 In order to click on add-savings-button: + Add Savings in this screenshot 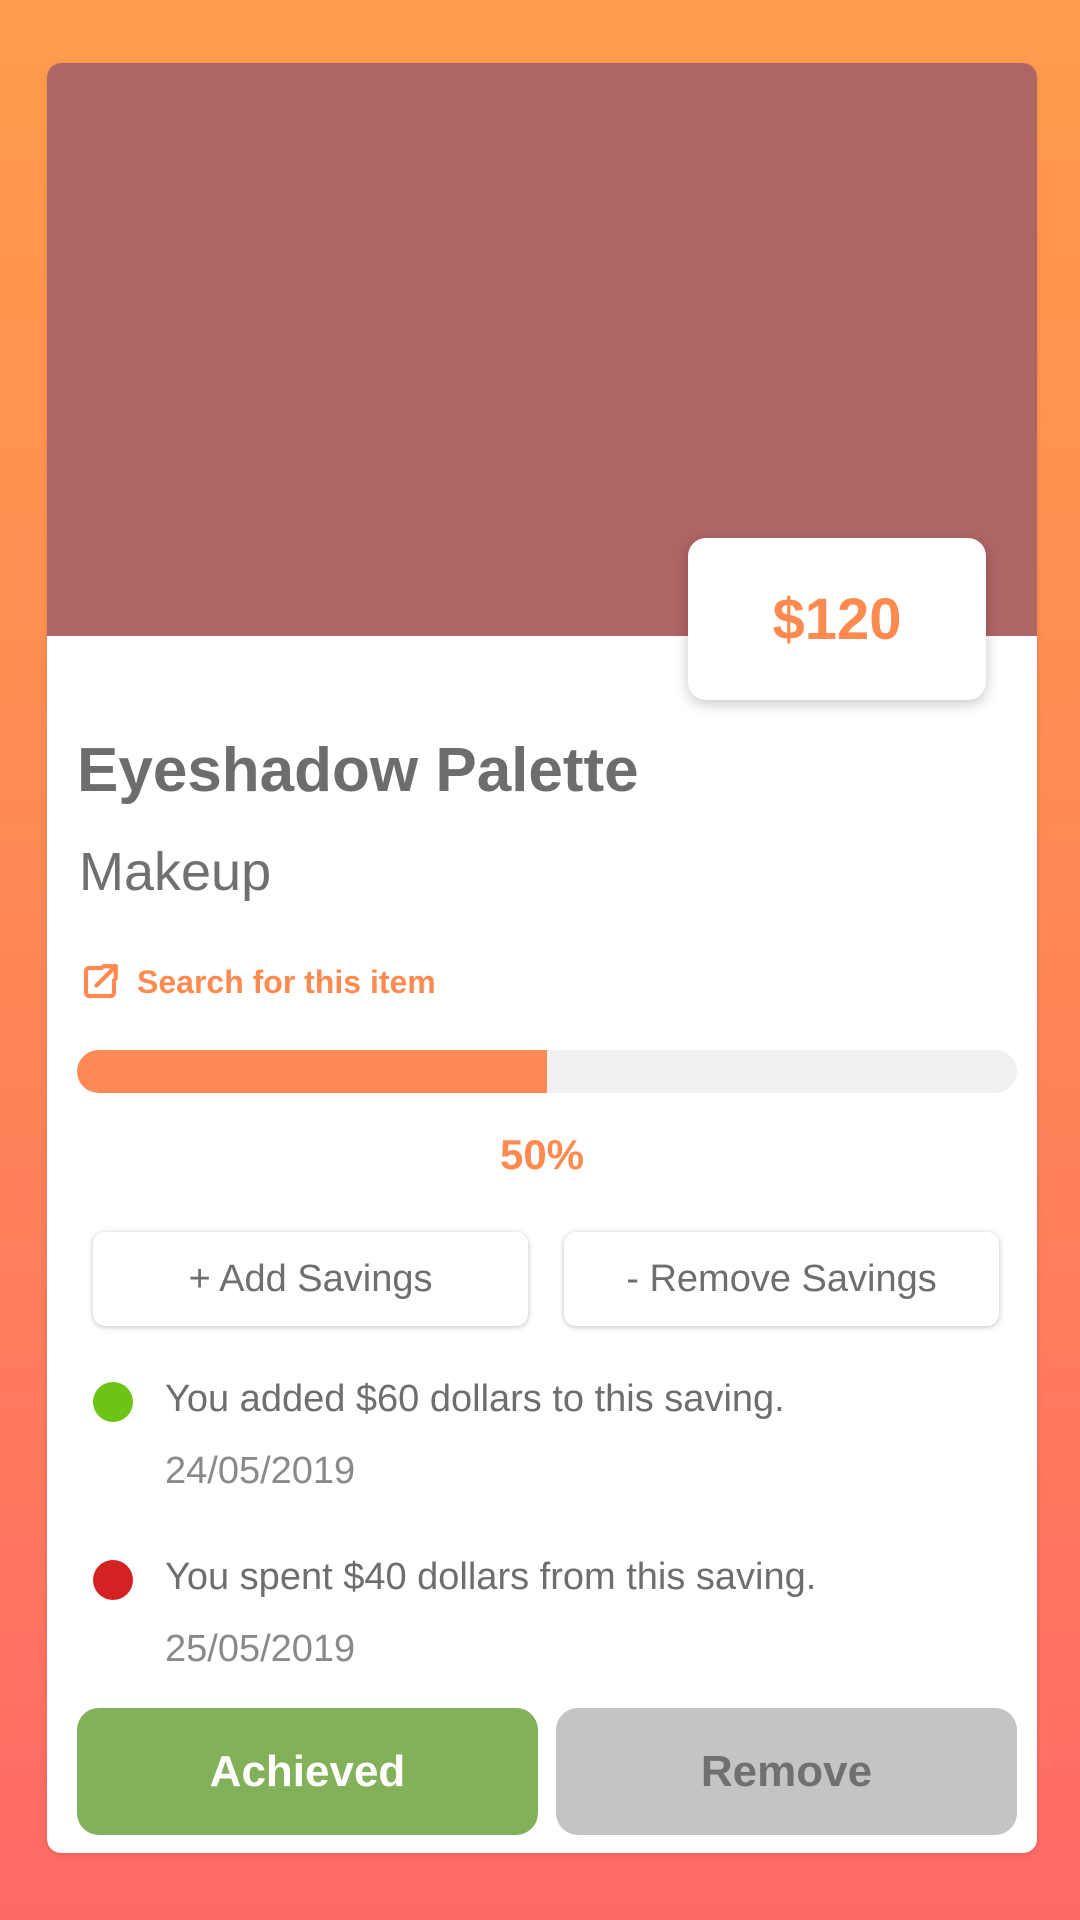, I will do `click(310, 1279)`.